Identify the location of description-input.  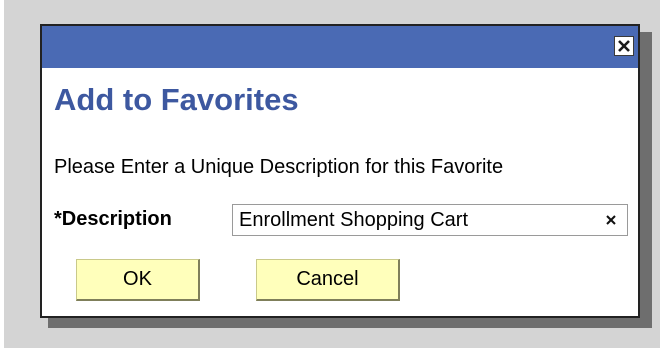
(416, 220).